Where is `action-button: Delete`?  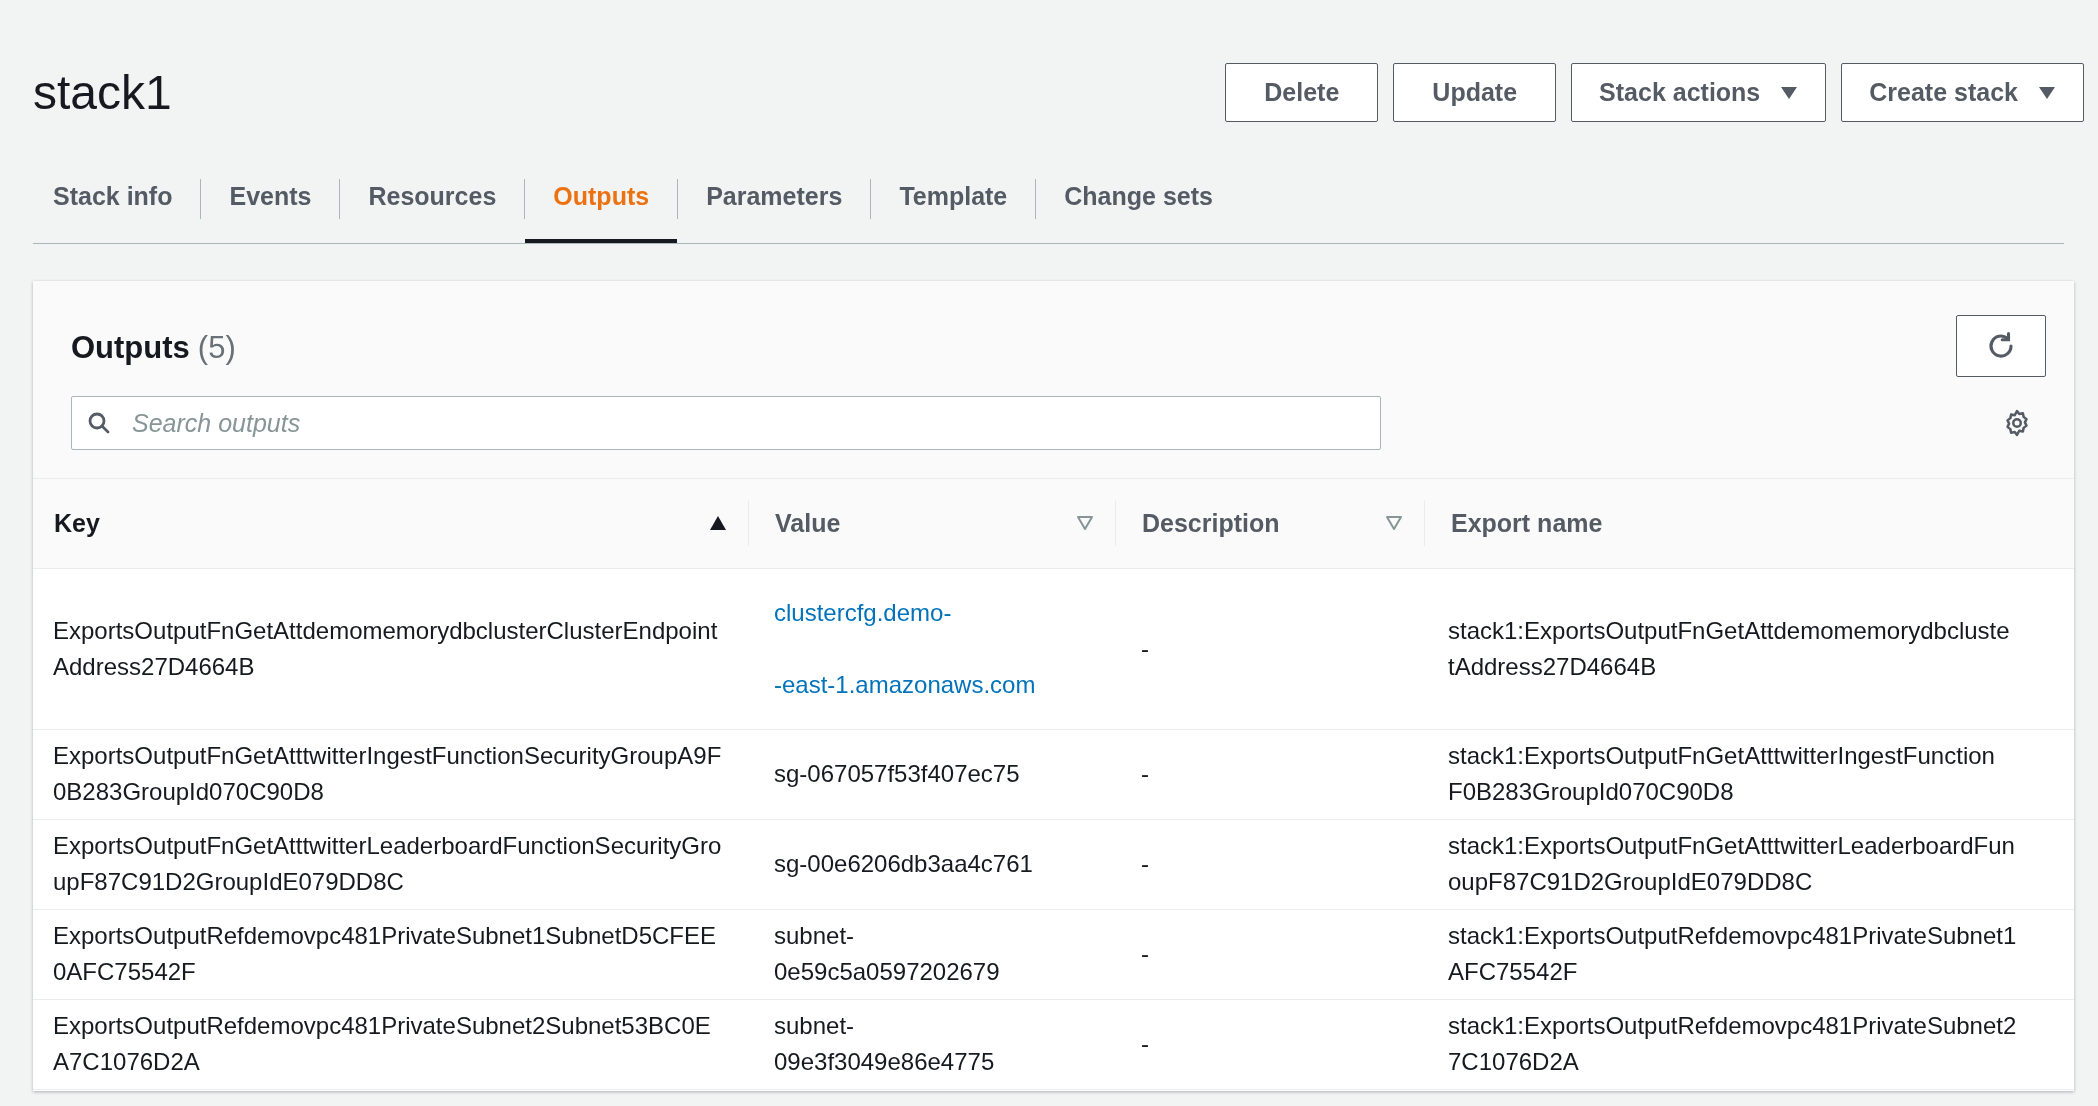
action-button: Delete is located at coordinates (1302, 92).